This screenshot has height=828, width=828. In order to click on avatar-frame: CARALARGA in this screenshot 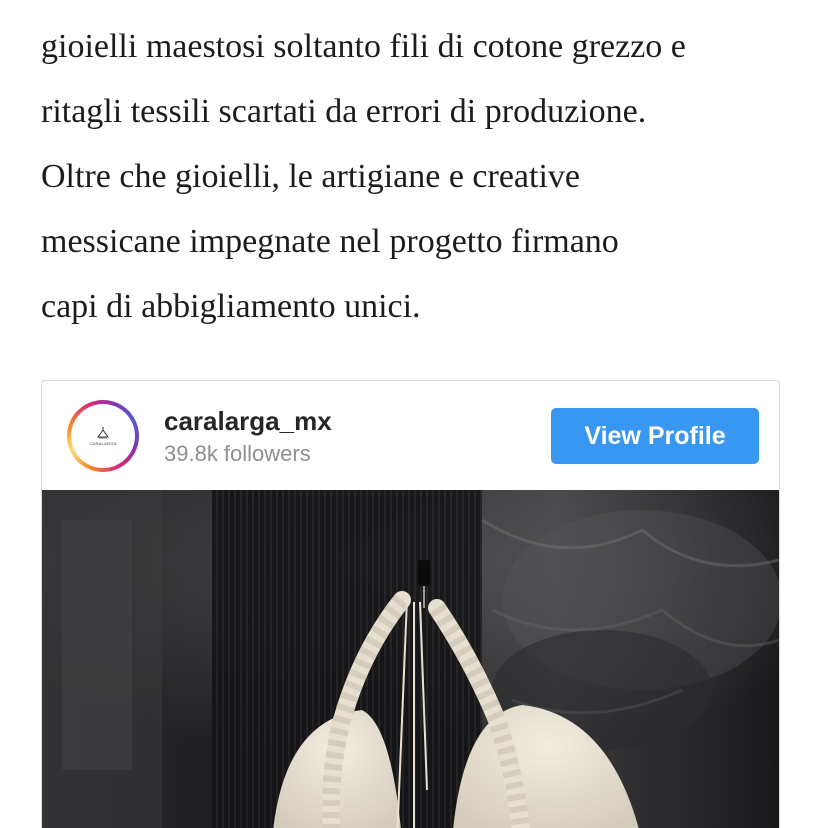, I will do `click(103, 436)`.